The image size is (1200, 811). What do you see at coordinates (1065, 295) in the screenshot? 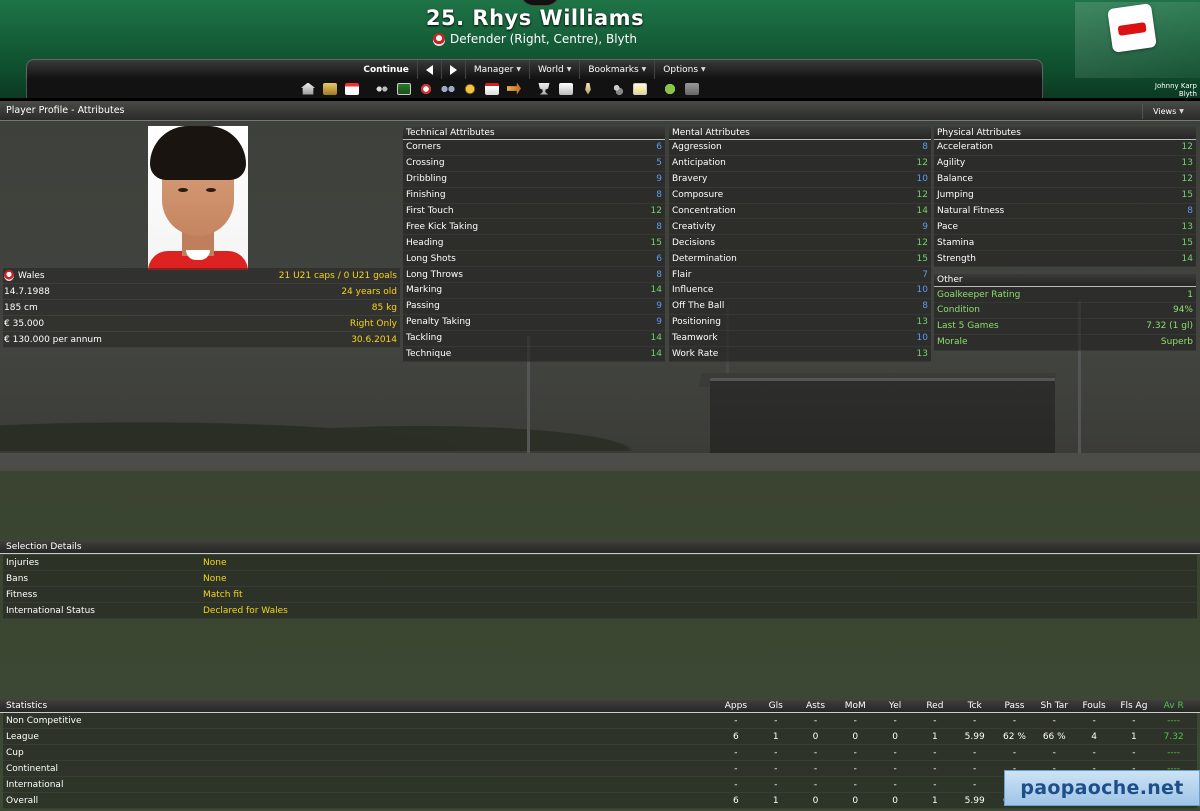
I see `other-row: Goalkeeper Rating 1` at bounding box center [1065, 295].